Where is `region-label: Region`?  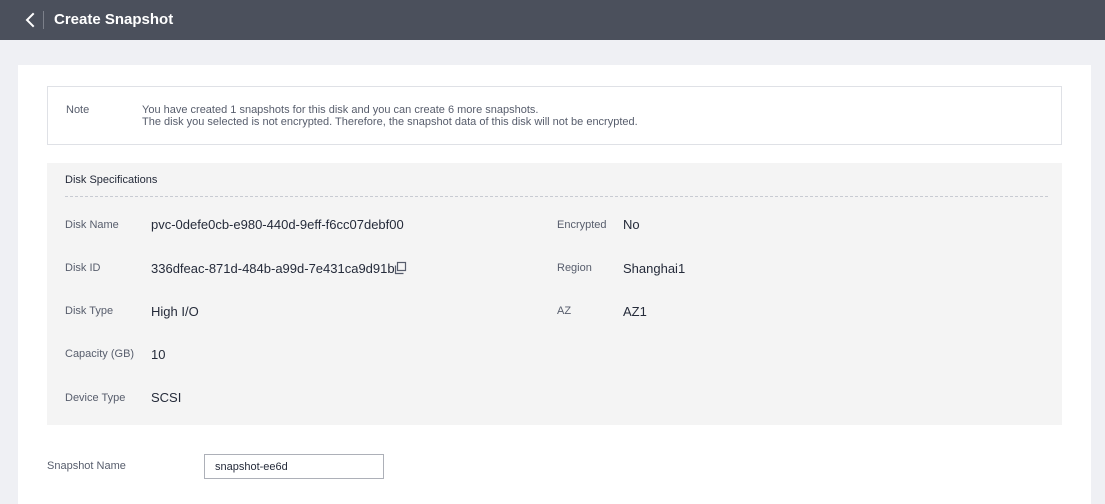
region-label: Region is located at coordinates (574, 268).